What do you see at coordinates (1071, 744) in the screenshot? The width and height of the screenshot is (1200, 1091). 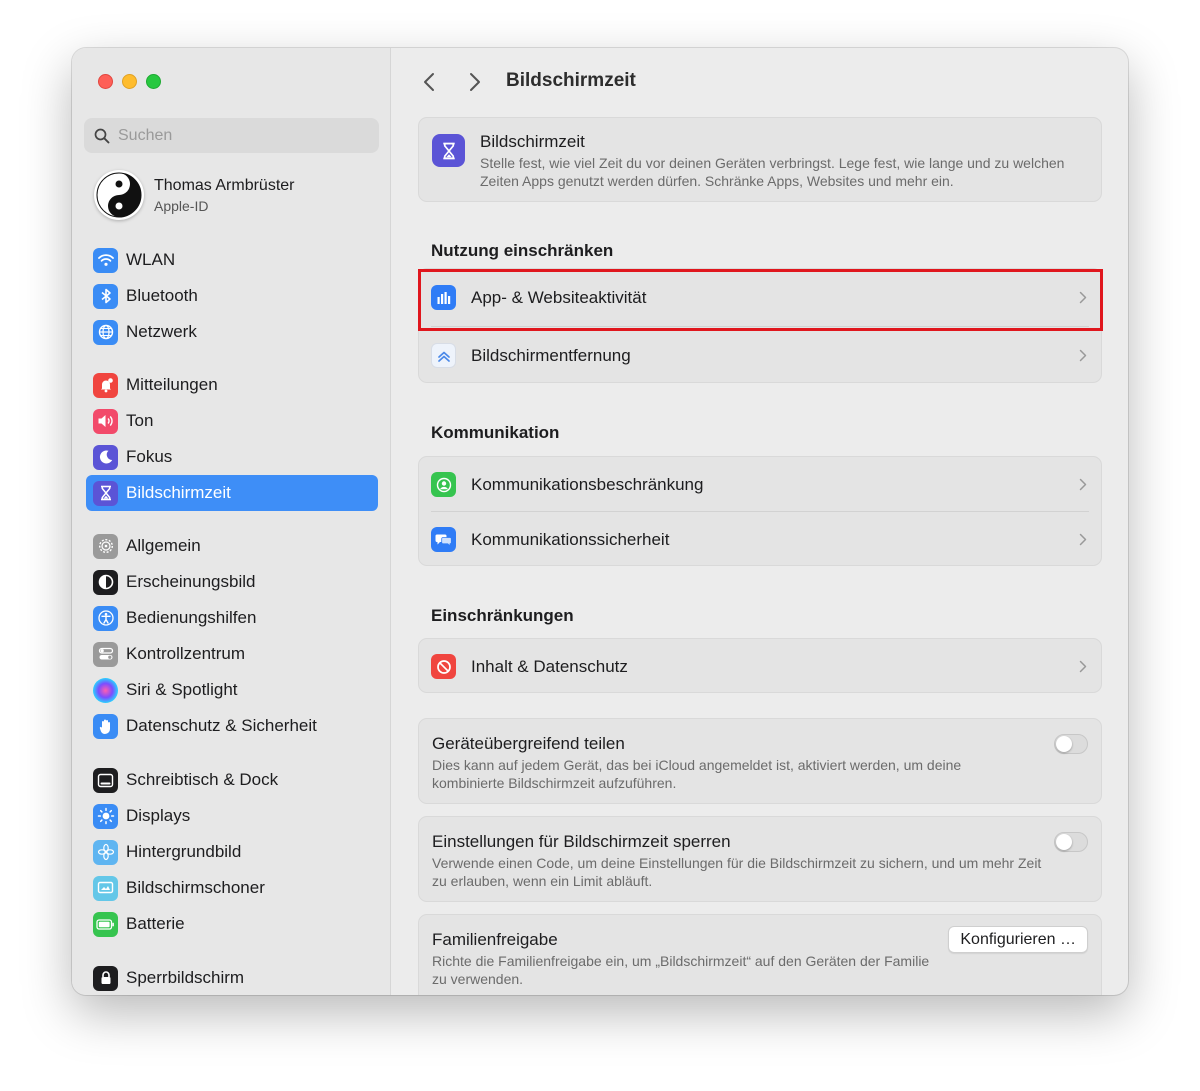 I see `share-toggle` at bounding box center [1071, 744].